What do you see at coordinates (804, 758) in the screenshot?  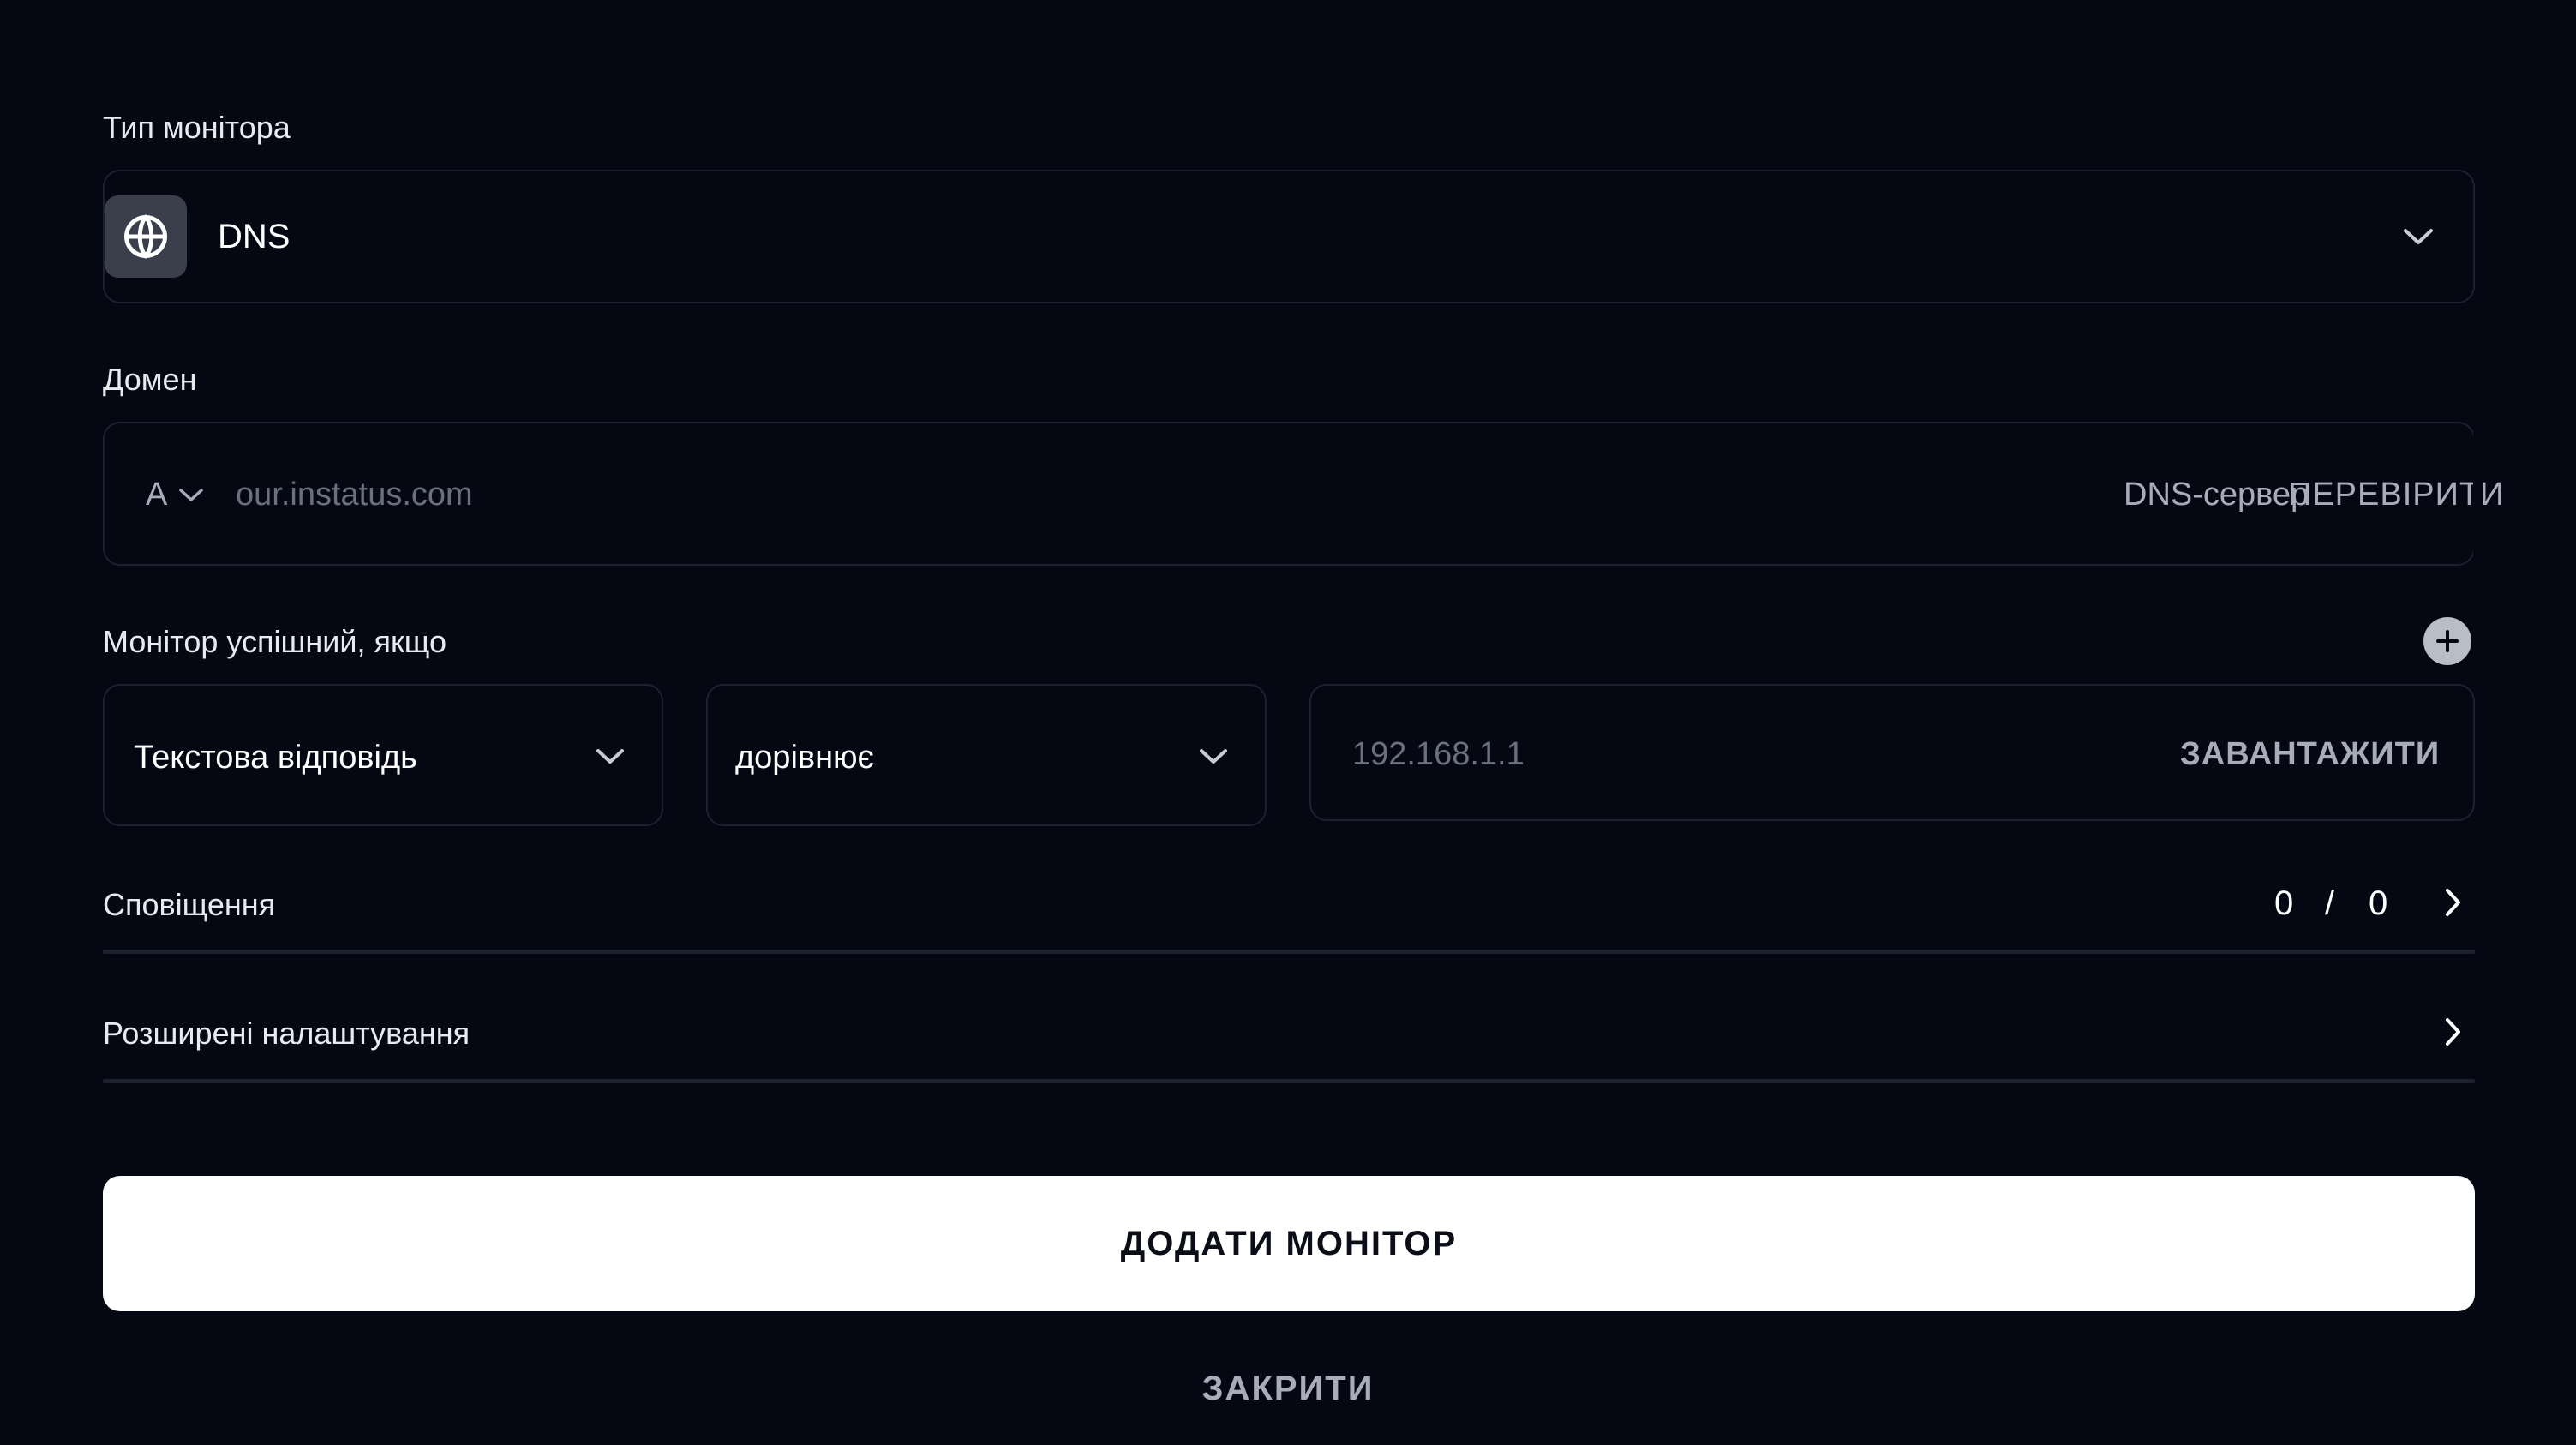 I see `condition-operator-value: дорівнює` at bounding box center [804, 758].